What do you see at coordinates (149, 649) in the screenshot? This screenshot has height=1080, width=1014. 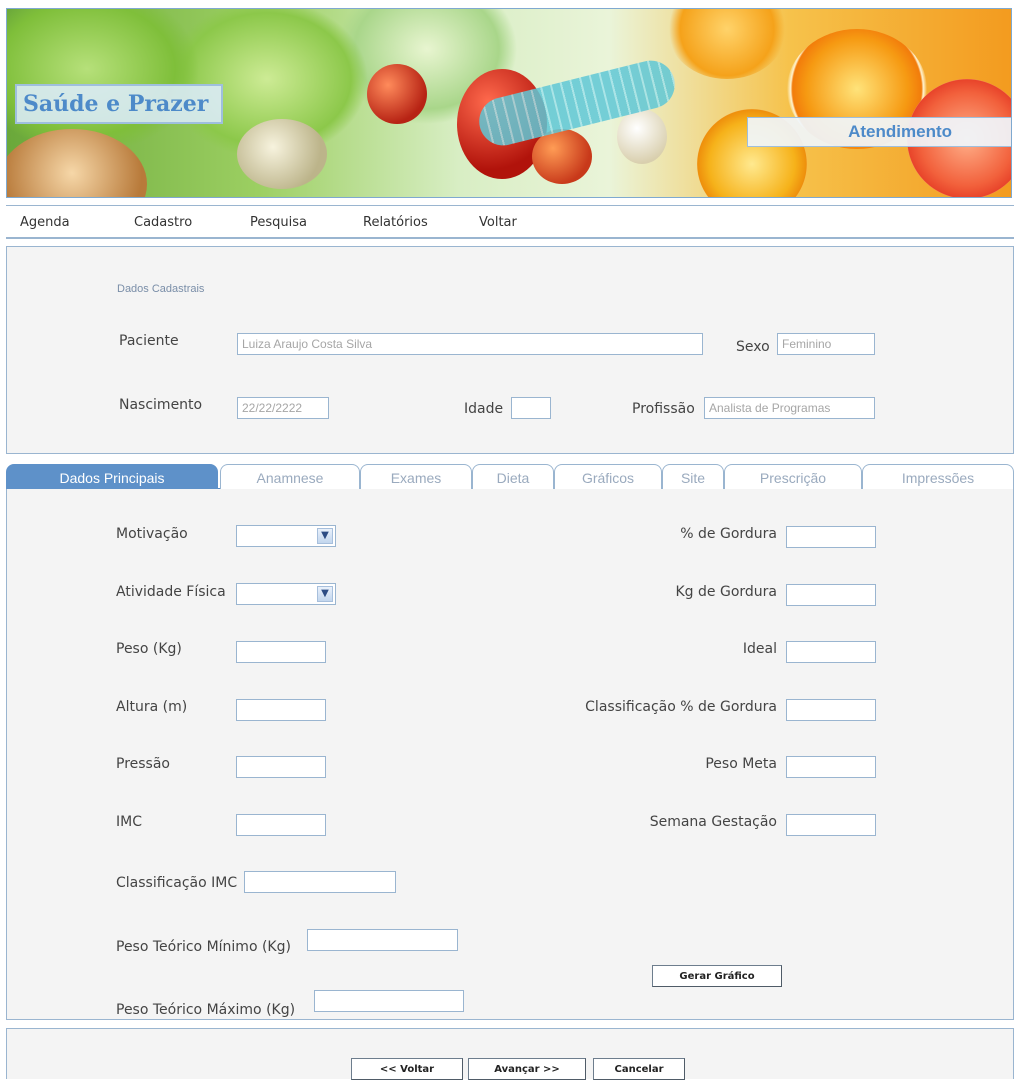 I see `peso-label: Peso (Kg)` at bounding box center [149, 649].